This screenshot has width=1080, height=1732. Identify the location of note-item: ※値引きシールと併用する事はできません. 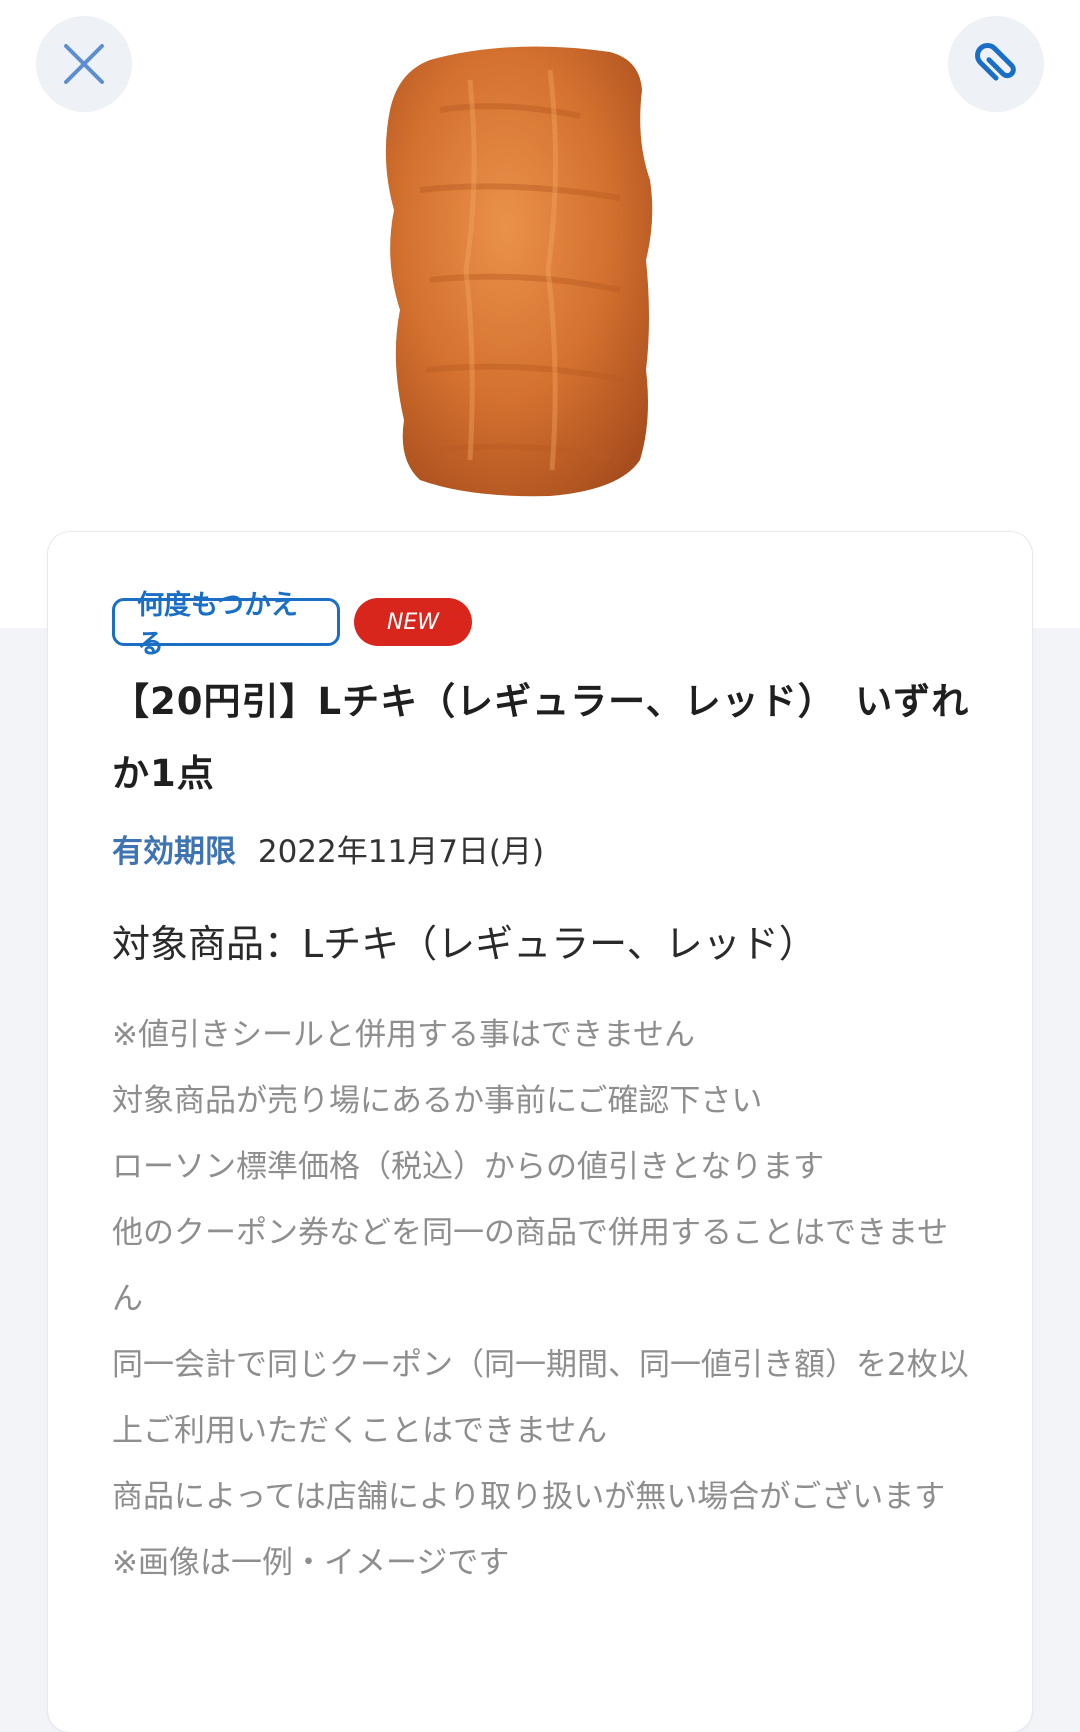
(404, 1035).